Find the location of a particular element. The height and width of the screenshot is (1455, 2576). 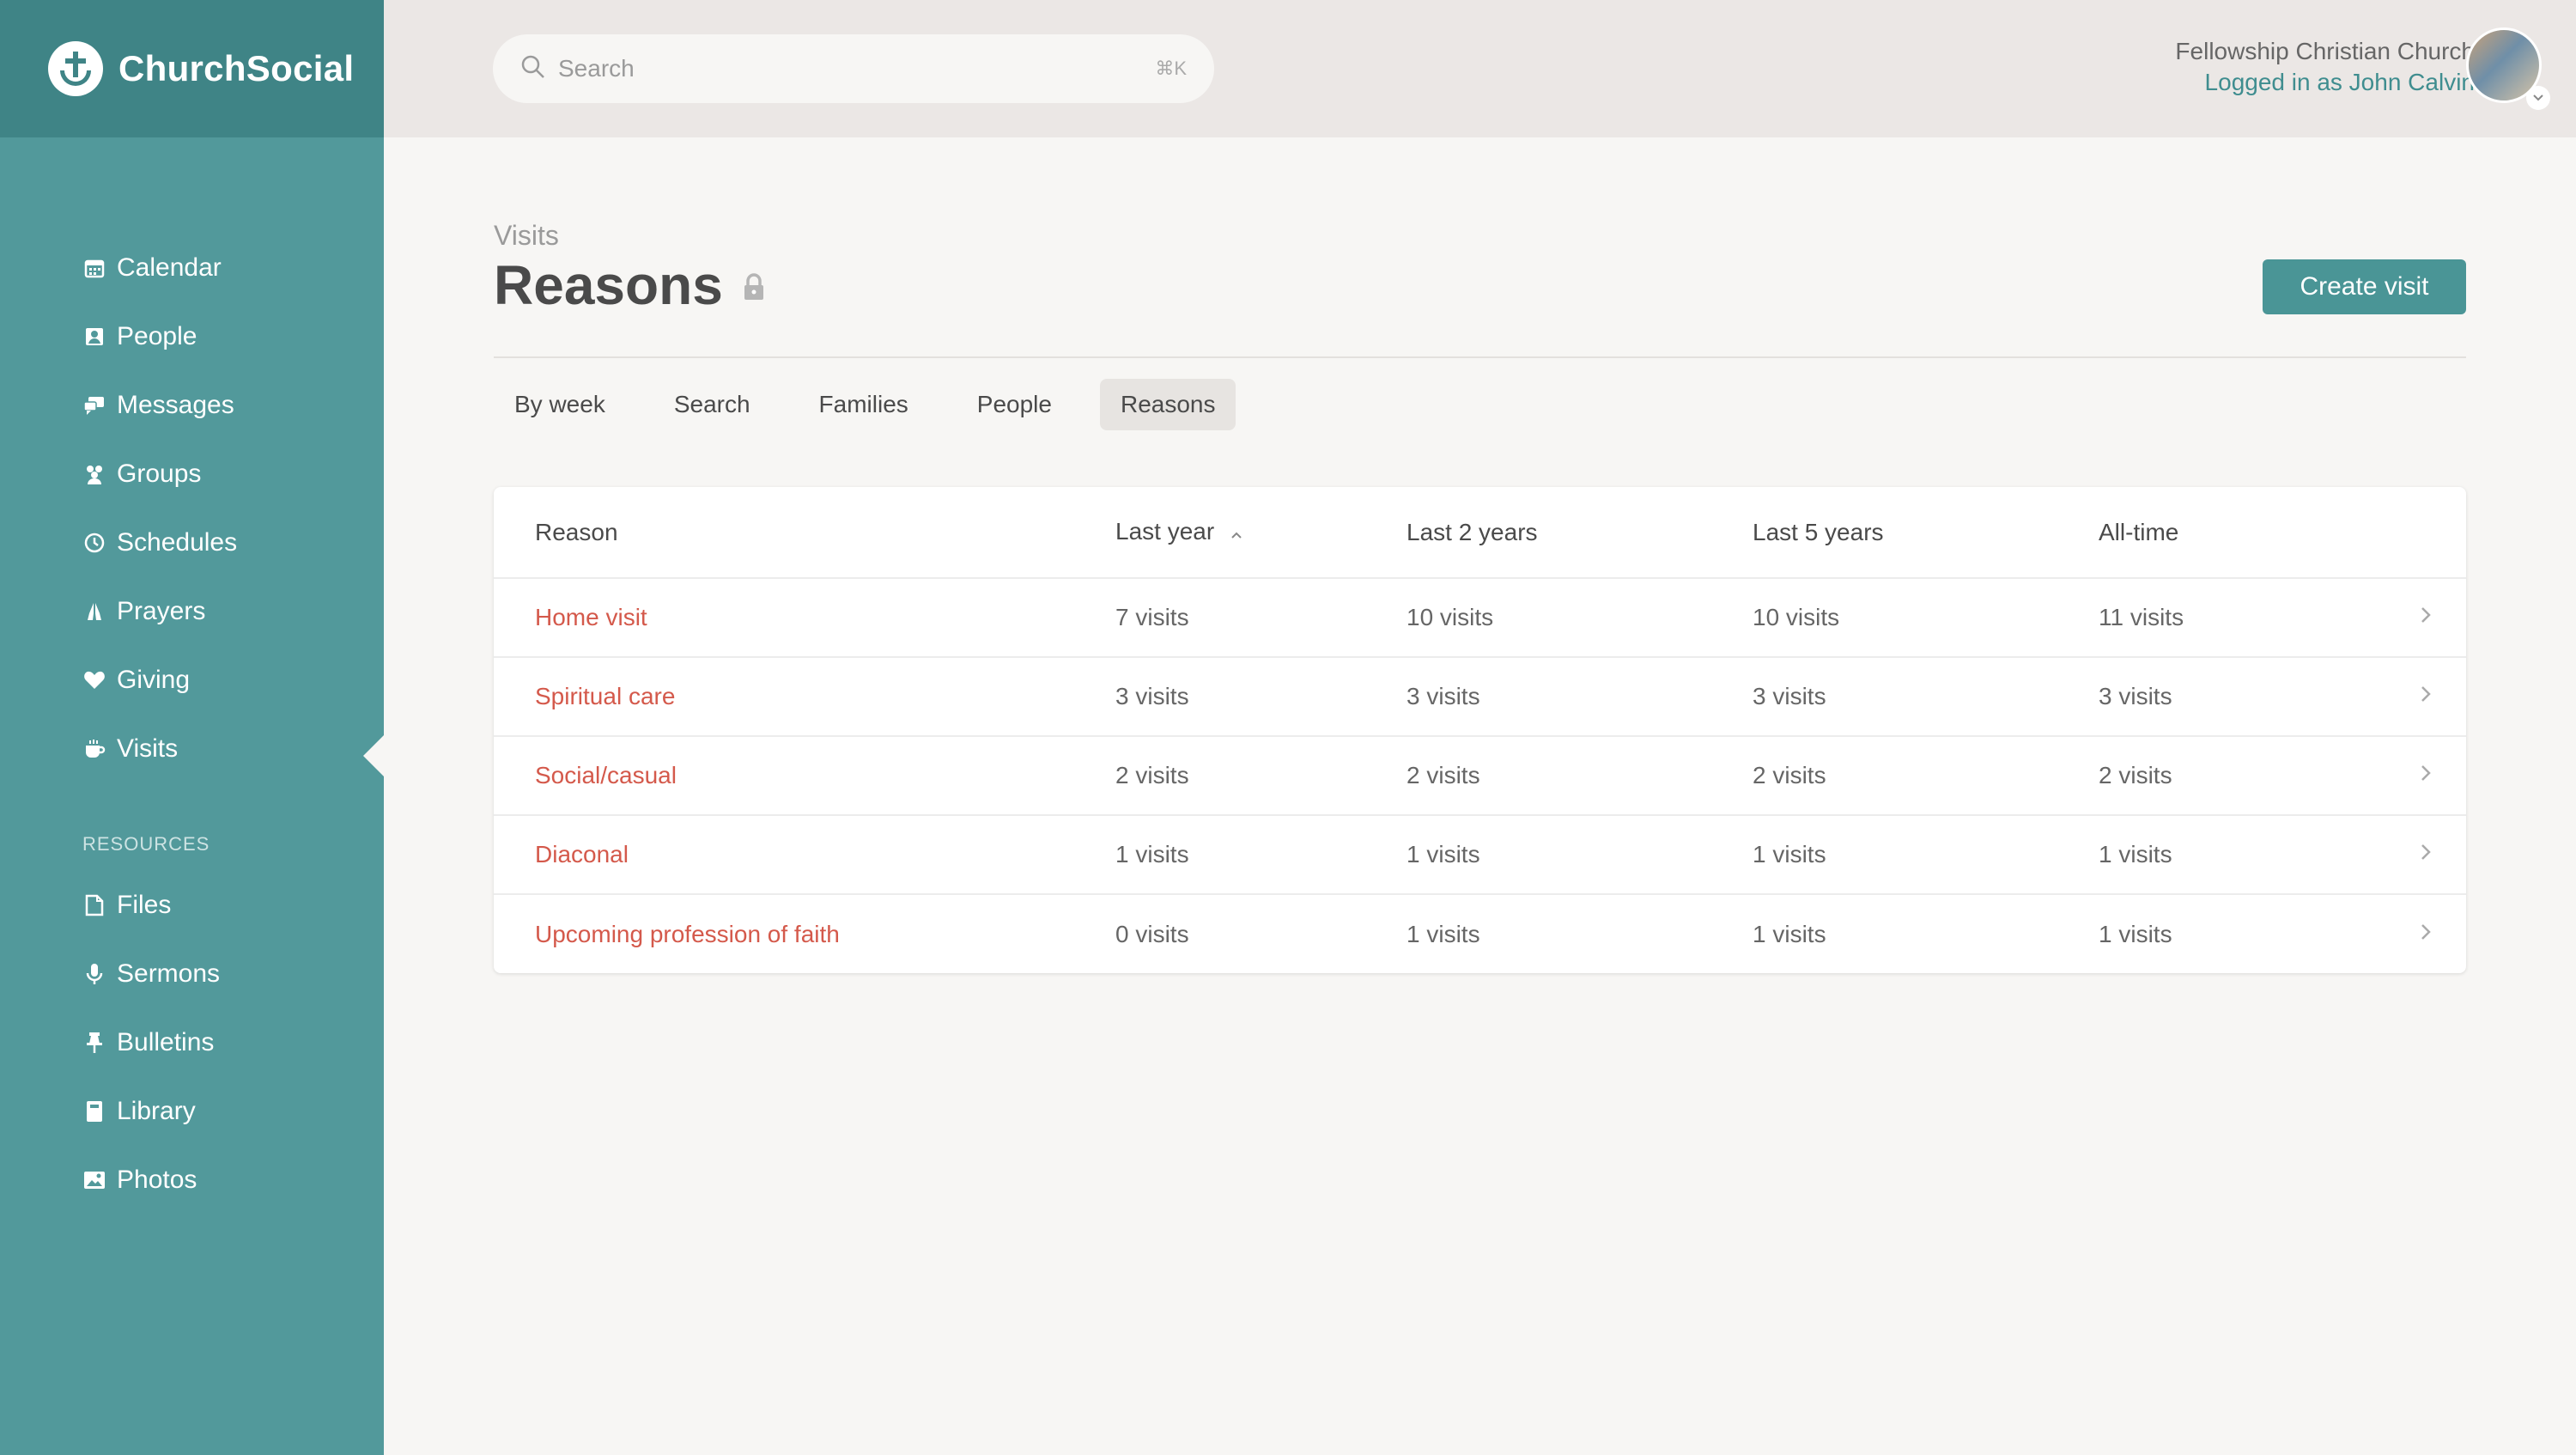

title-row: Reasons is located at coordinates (1480, 285).